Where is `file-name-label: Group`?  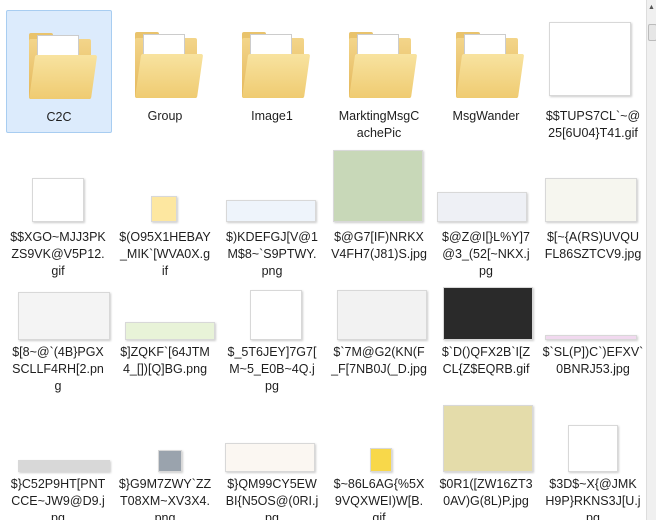
file-name-label: Group is located at coordinates (165, 116).